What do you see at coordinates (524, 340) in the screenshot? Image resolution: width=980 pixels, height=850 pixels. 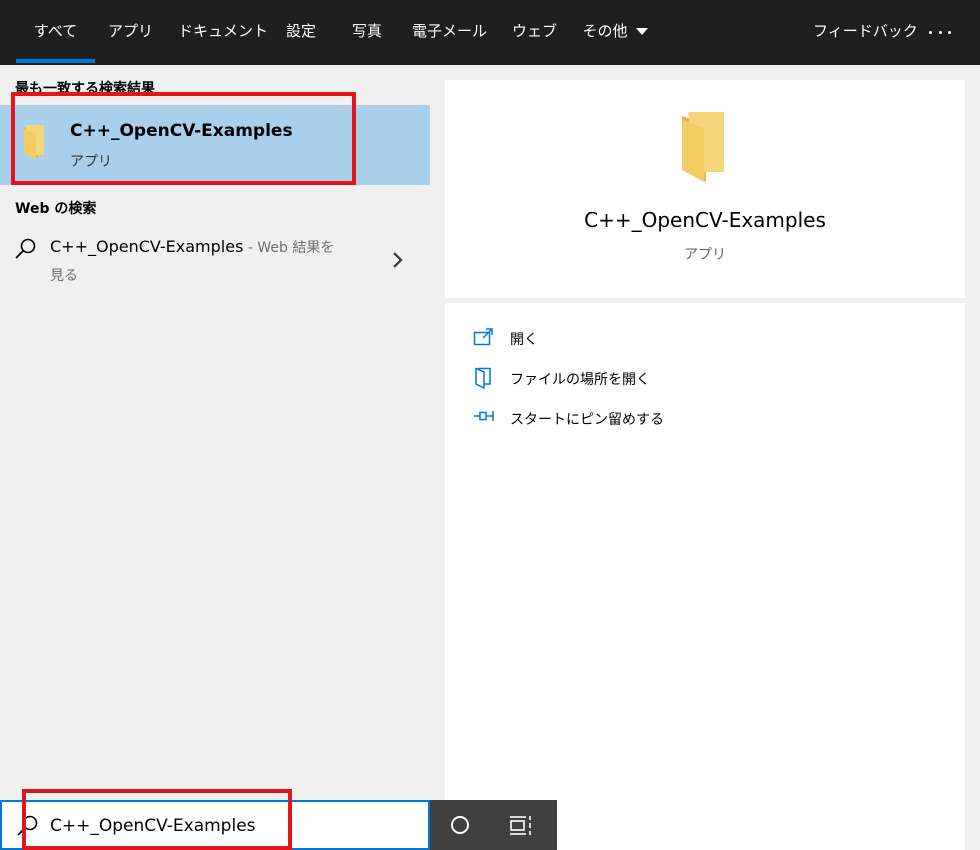 I see `open-label: 開く` at bounding box center [524, 340].